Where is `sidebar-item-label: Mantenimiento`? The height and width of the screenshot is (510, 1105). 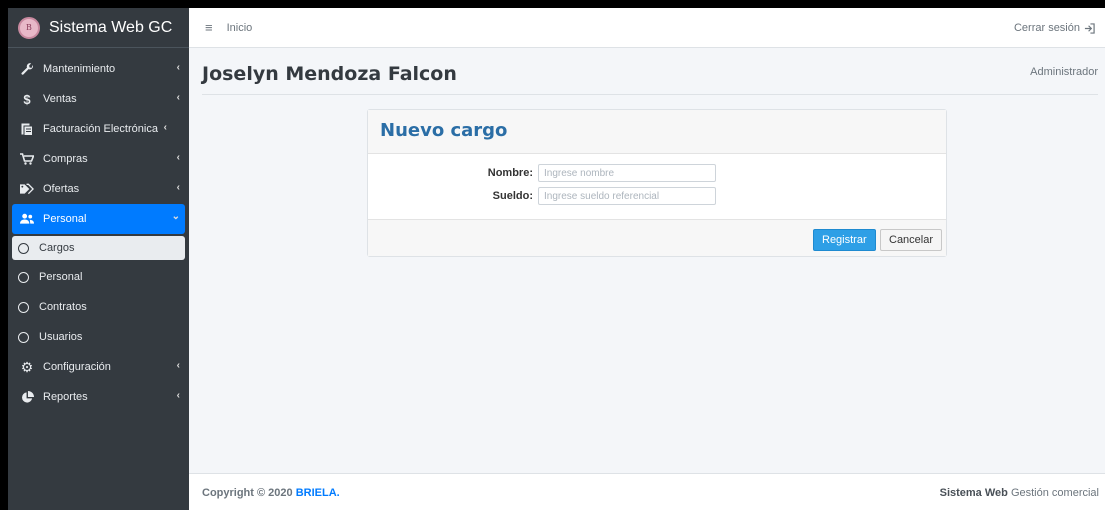 sidebar-item-label: Mantenimiento is located at coordinates (79, 69).